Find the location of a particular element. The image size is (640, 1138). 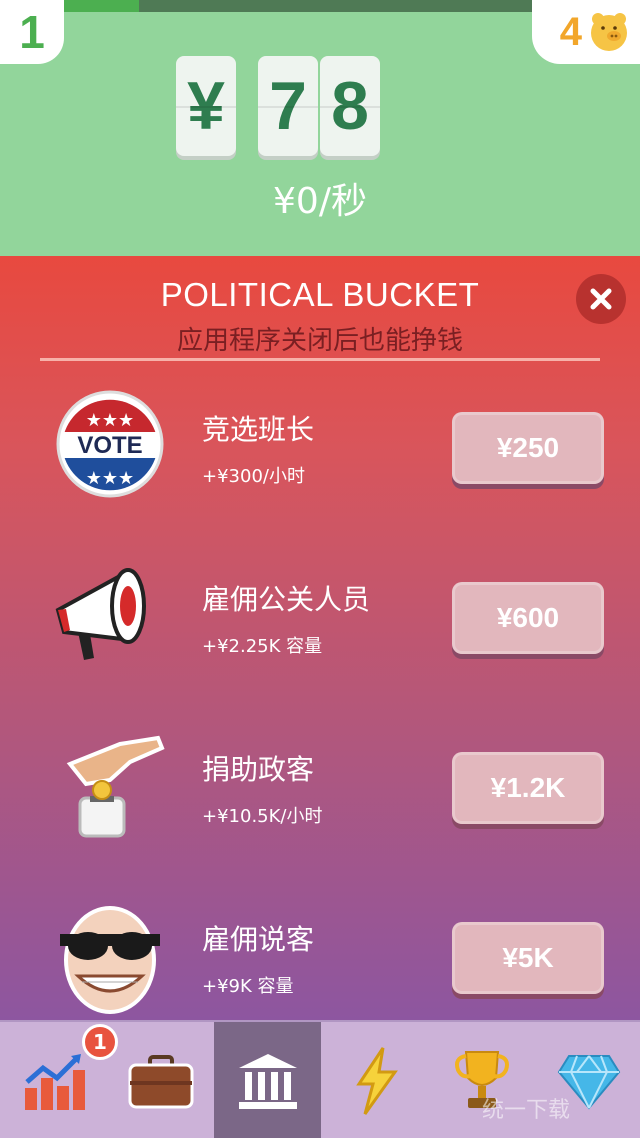

briefcase-icon is located at coordinates (160, 1082).